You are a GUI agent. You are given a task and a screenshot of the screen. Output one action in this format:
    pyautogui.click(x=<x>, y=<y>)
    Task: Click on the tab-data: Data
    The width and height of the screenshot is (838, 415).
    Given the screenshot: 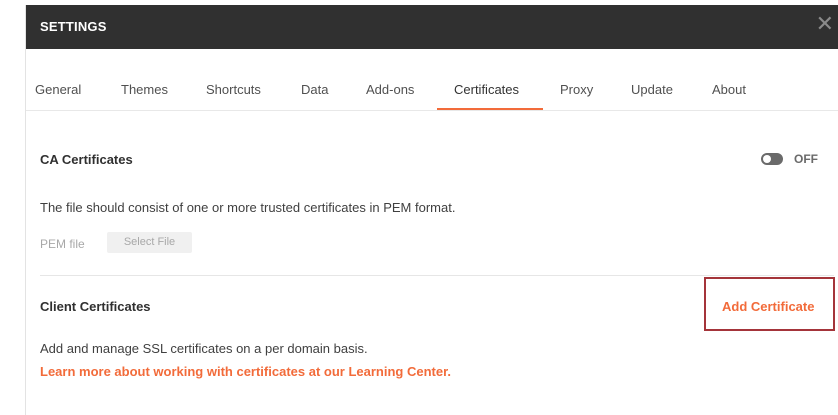 What is the action you would take?
    pyautogui.click(x=314, y=89)
    